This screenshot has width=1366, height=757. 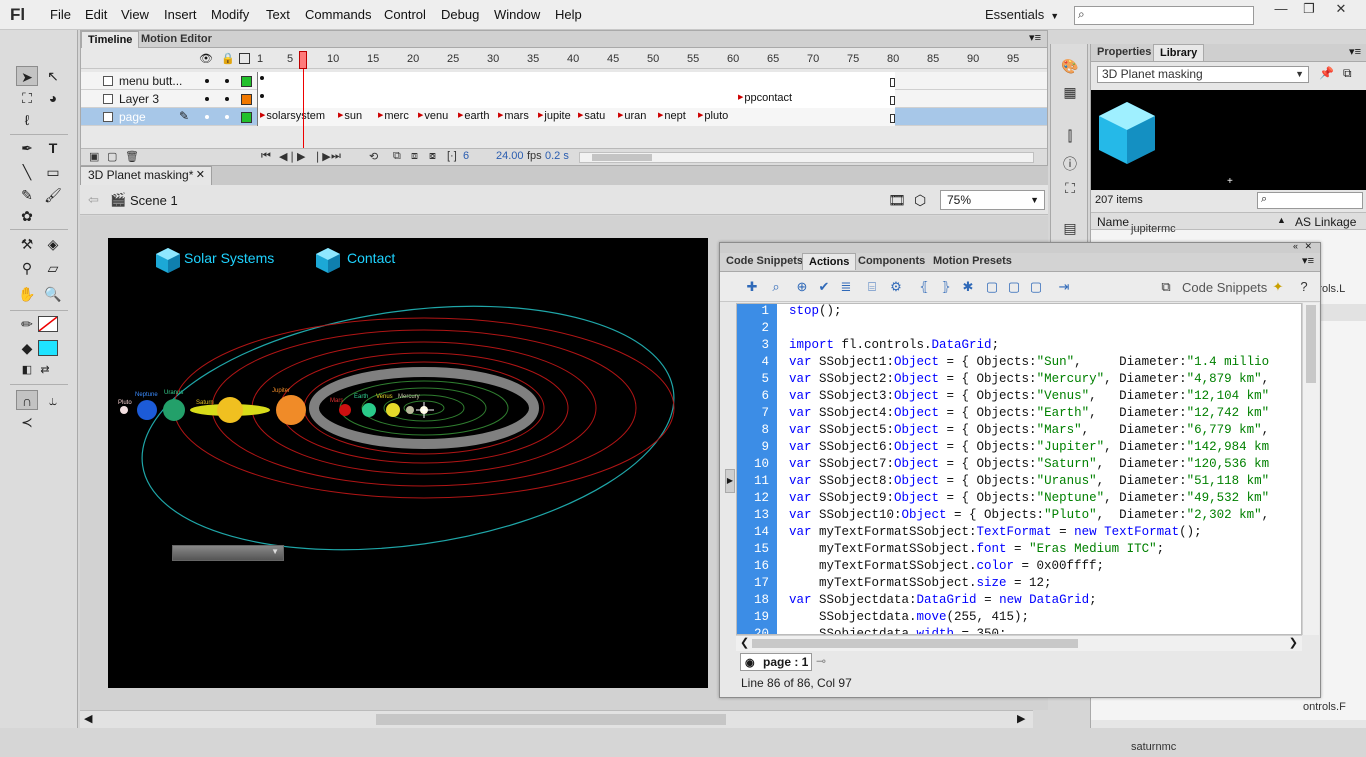 I want to click on playhead, so click(x=303, y=60).